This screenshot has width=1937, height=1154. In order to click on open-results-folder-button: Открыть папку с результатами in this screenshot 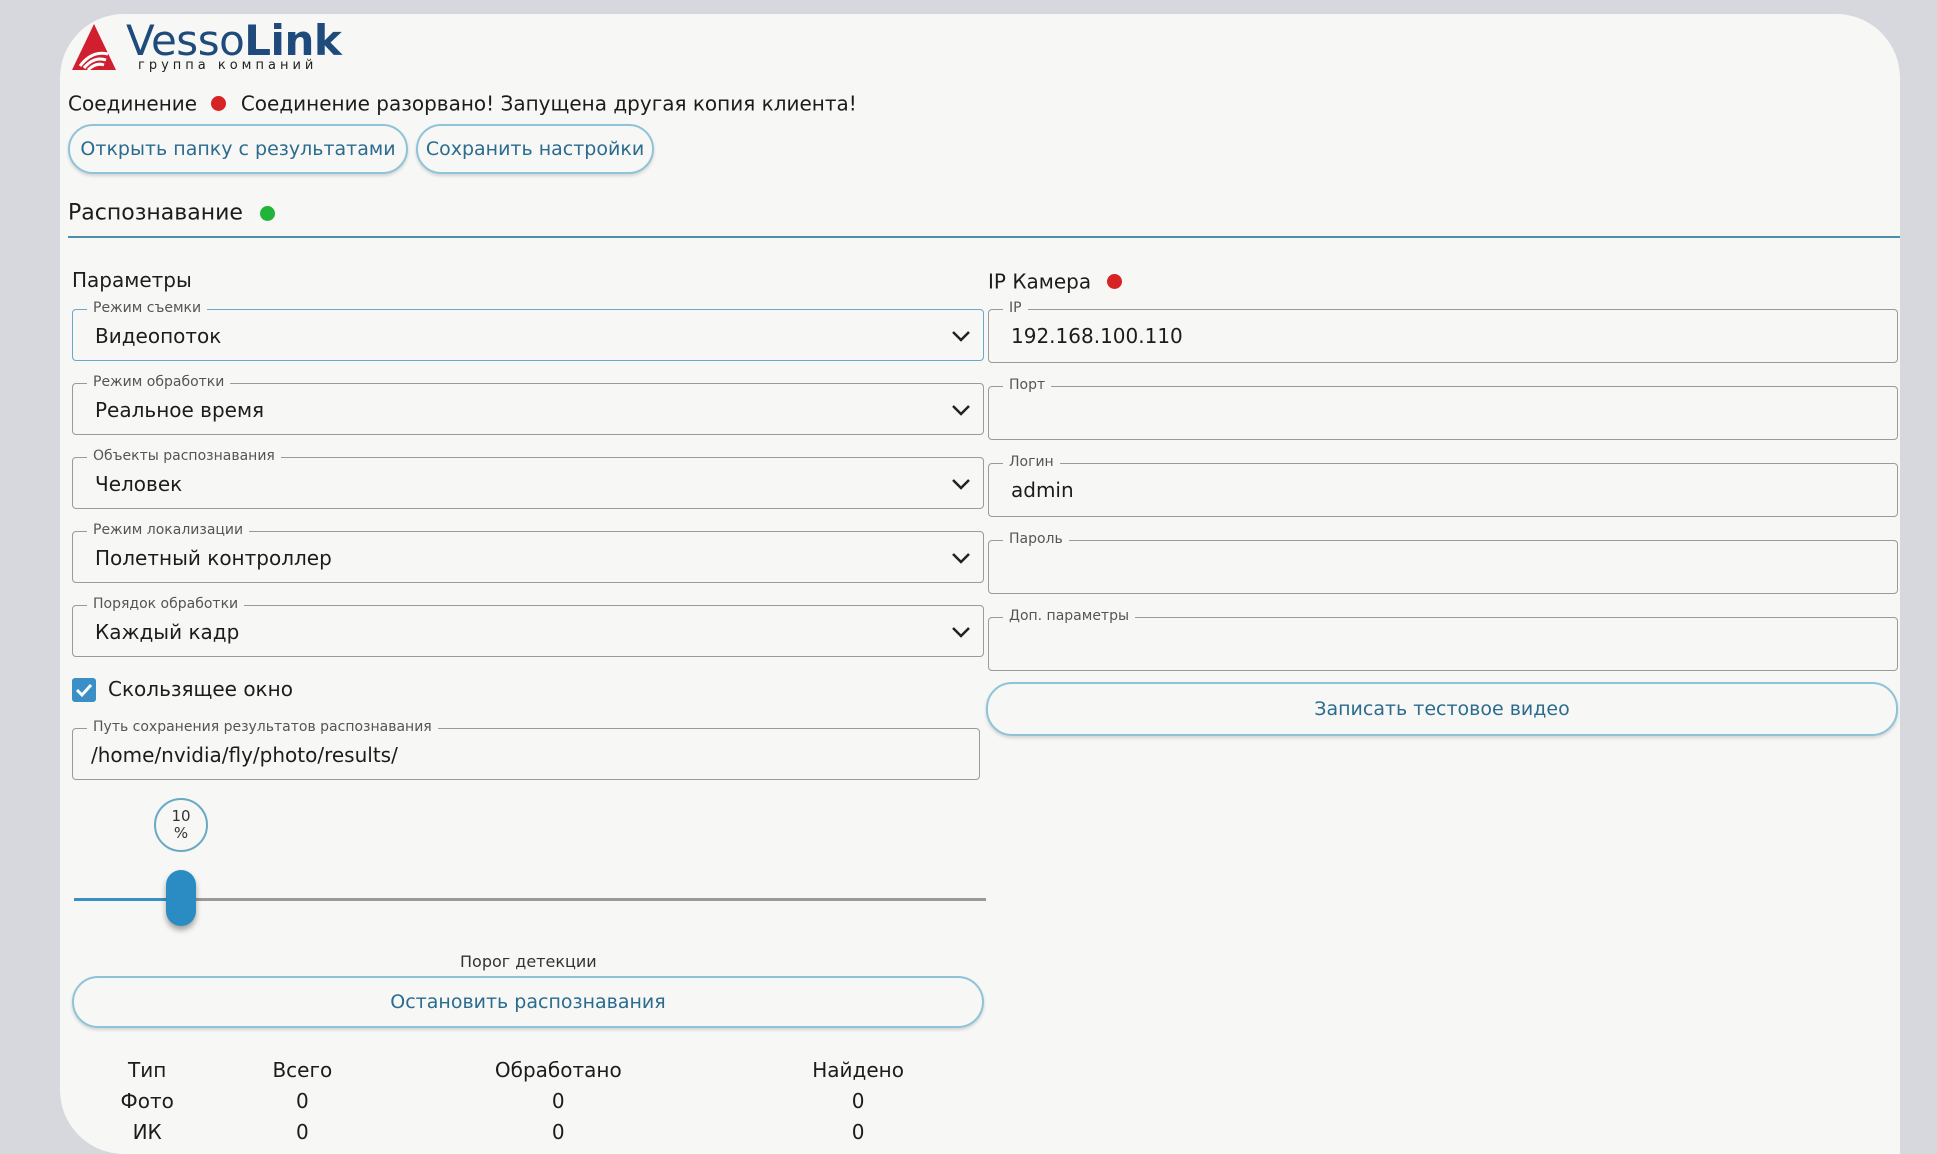, I will do `click(238, 149)`.